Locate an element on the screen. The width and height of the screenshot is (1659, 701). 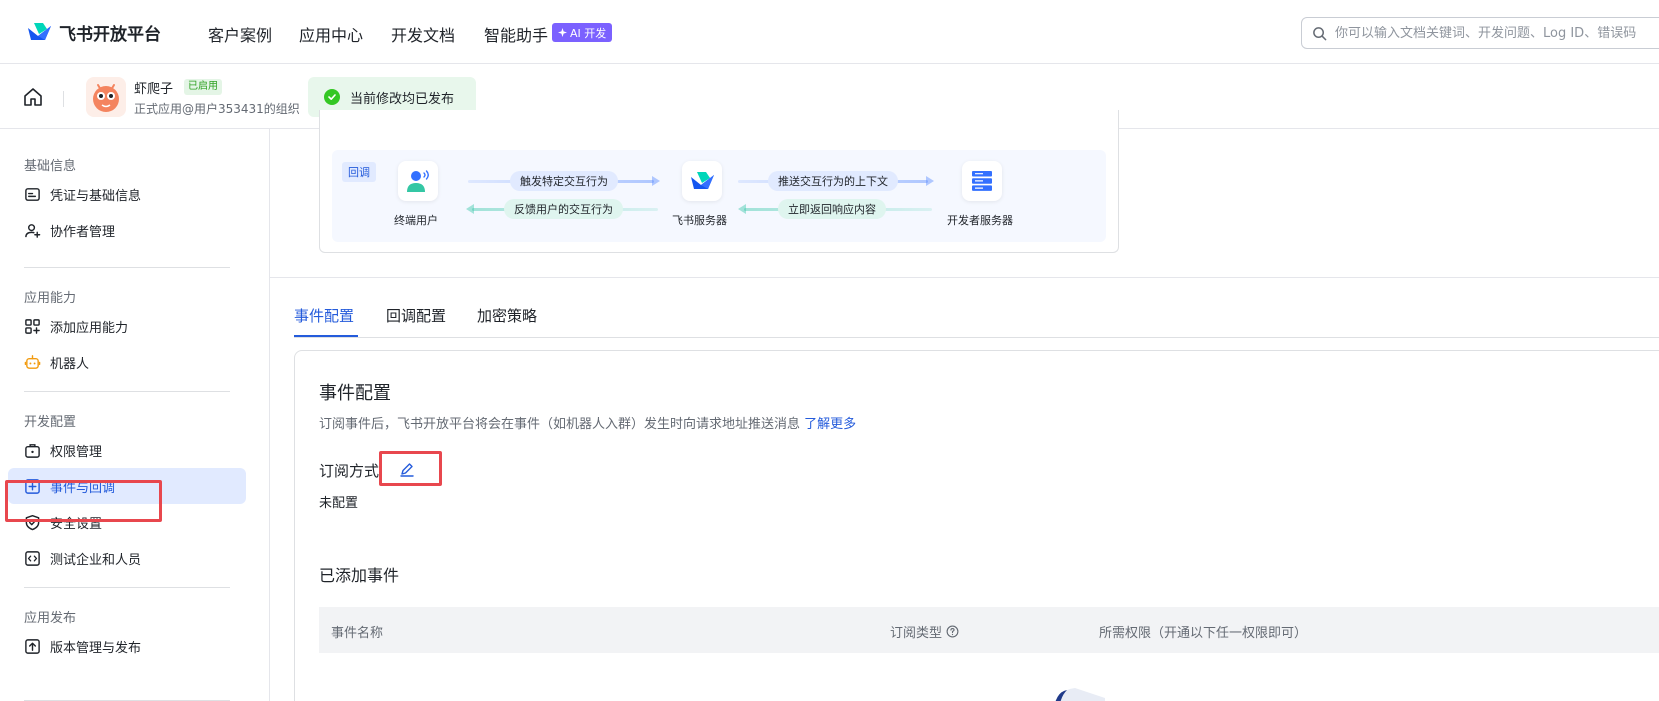
sidebar-group-dev-config: 开发配置 is located at coordinates (50, 422).